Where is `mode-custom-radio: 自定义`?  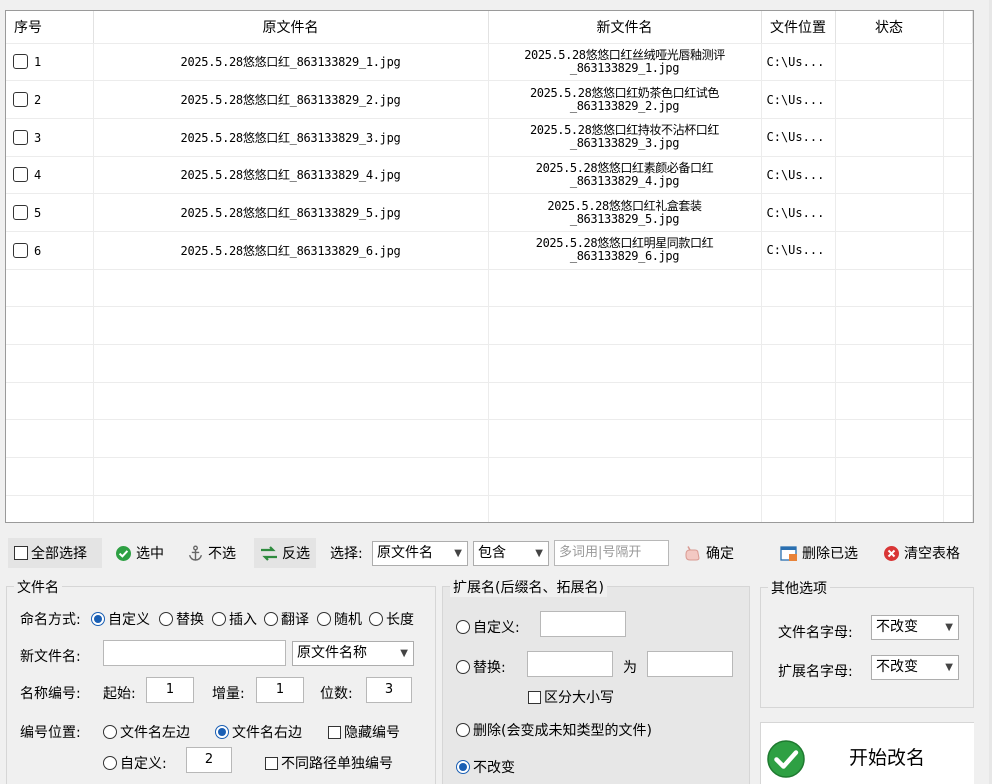
mode-custom-radio: 自定义 is located at coordinates (120, 619).